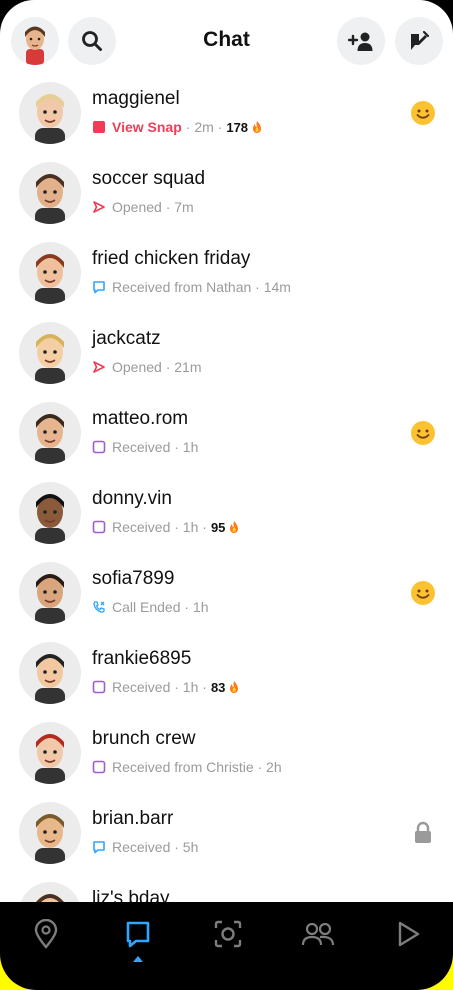 This screenshot has height=990, width=453. What do you see at coordinates (131, 895) in the screenshot?
I see `chat-name: liz's bday` at bounding box center [131, 895].